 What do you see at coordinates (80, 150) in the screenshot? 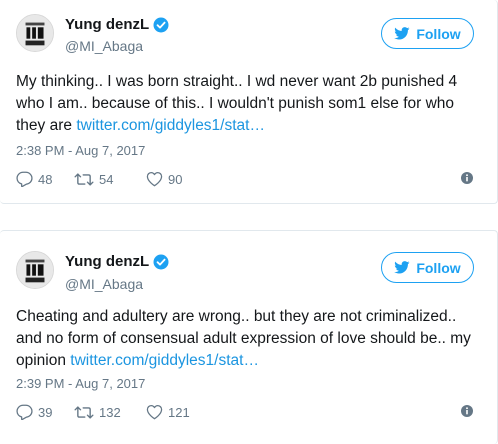
I see `tweet-timestamp: 2:38 PM - Aug 7, 2017` at bounding box center [80, 150].